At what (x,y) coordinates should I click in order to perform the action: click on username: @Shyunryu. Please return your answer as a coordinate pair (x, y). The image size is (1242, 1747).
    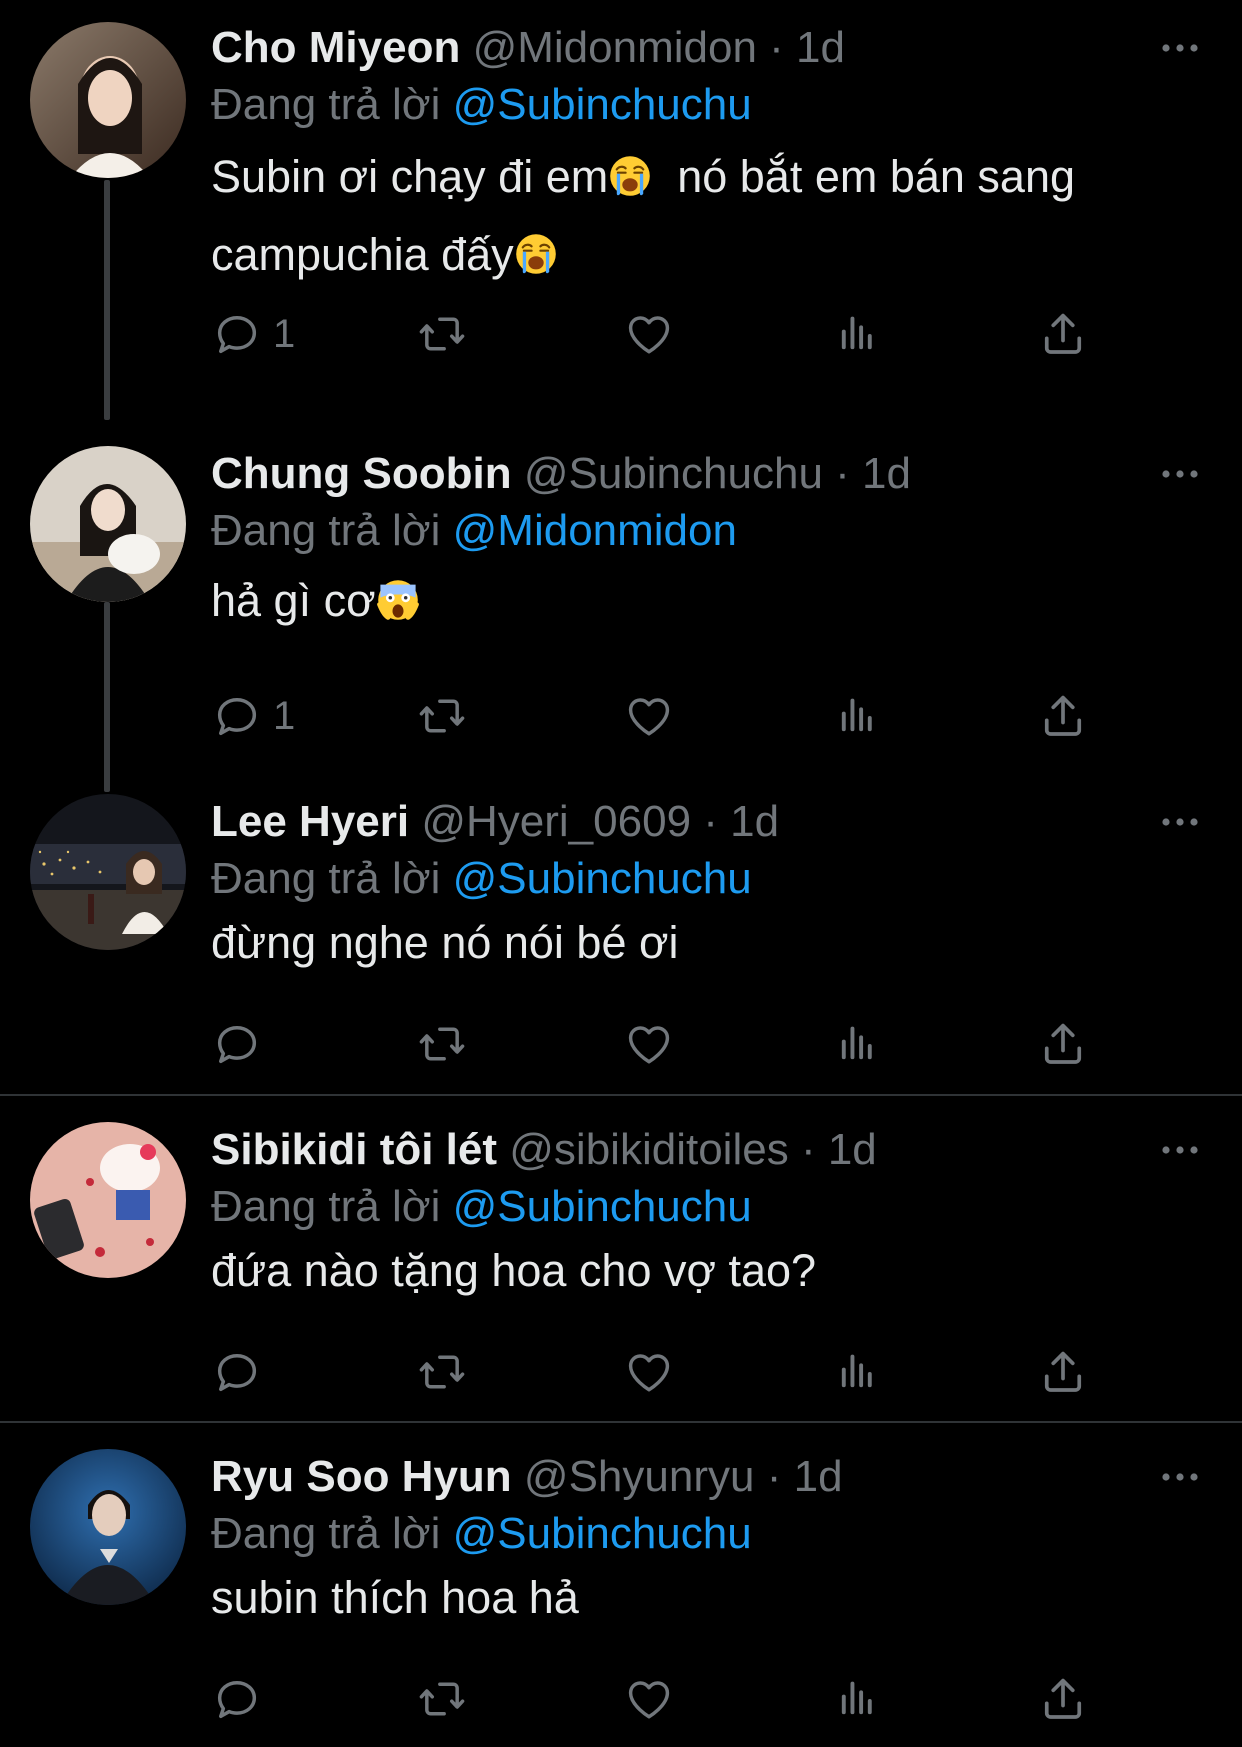
    Looking at the image, I should click on (639, 1476).